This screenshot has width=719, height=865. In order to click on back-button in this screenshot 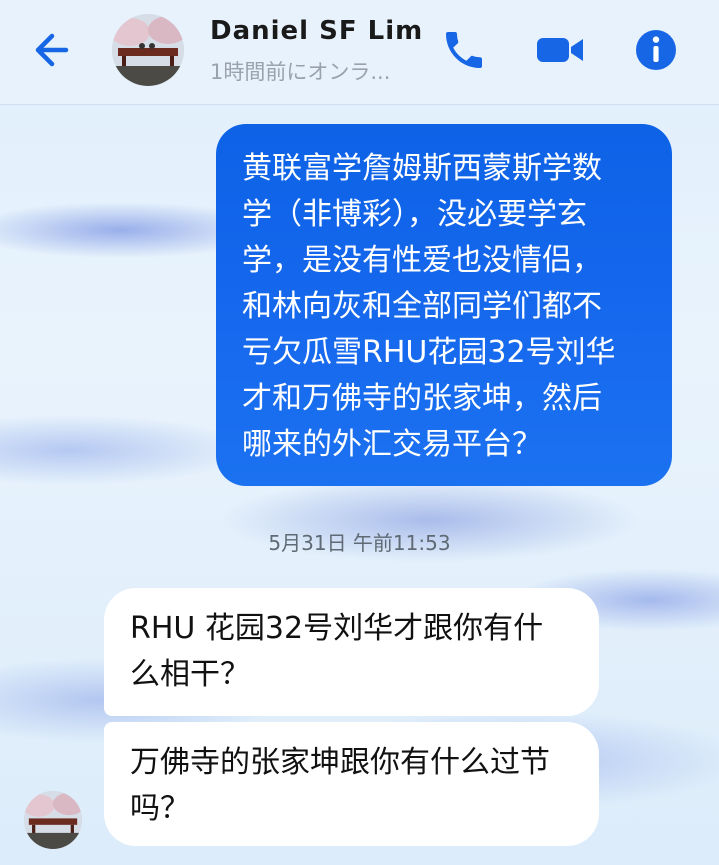, I will do `click(55, 50)`.